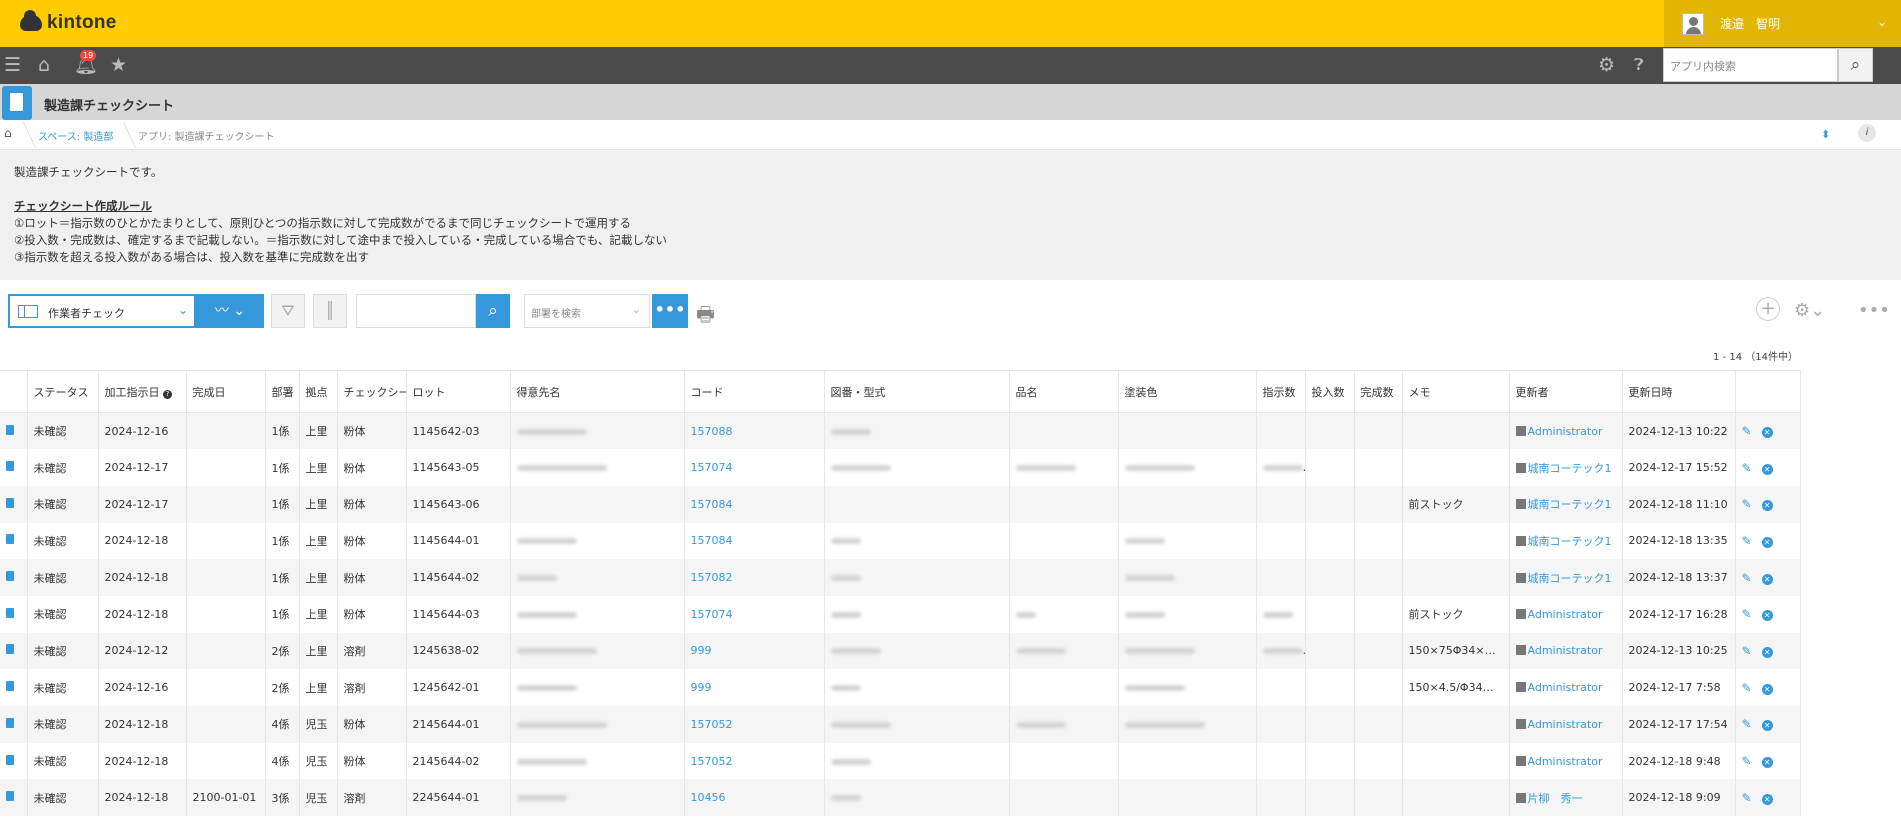 The height and width of the screenshot is (820, 1901). I want to click on header-cell: 品名, so click(1064, 391).